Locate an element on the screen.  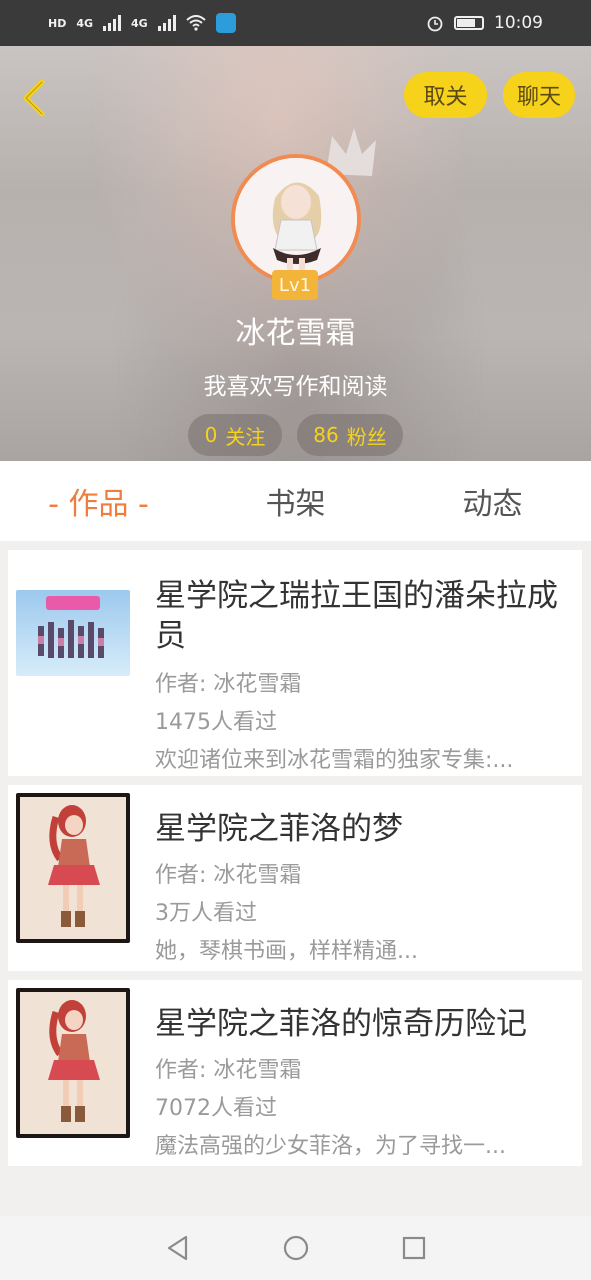
following-label: 关注 is located at coordinates (245, 436).